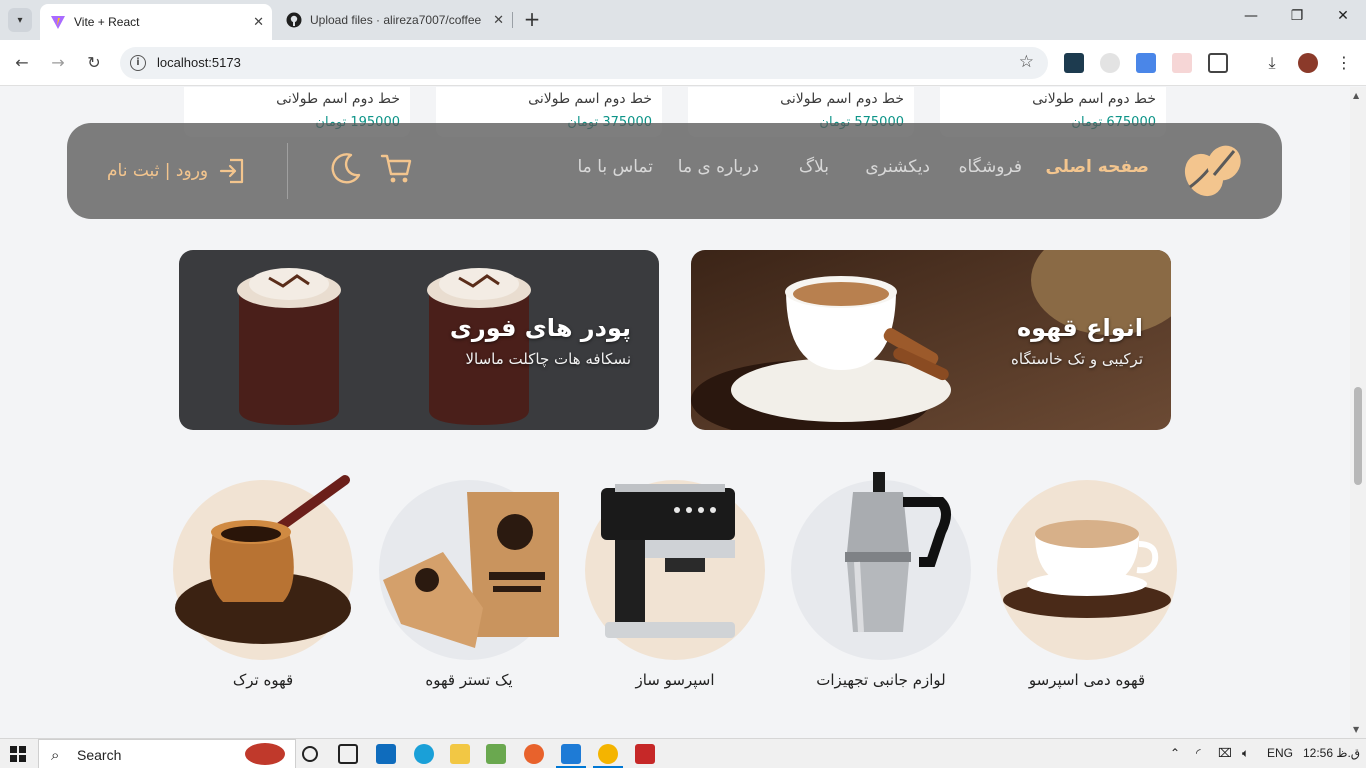 This screenshot has height=768, width=1366. I want to click on minimize-icon: —, so click(1251, 16).